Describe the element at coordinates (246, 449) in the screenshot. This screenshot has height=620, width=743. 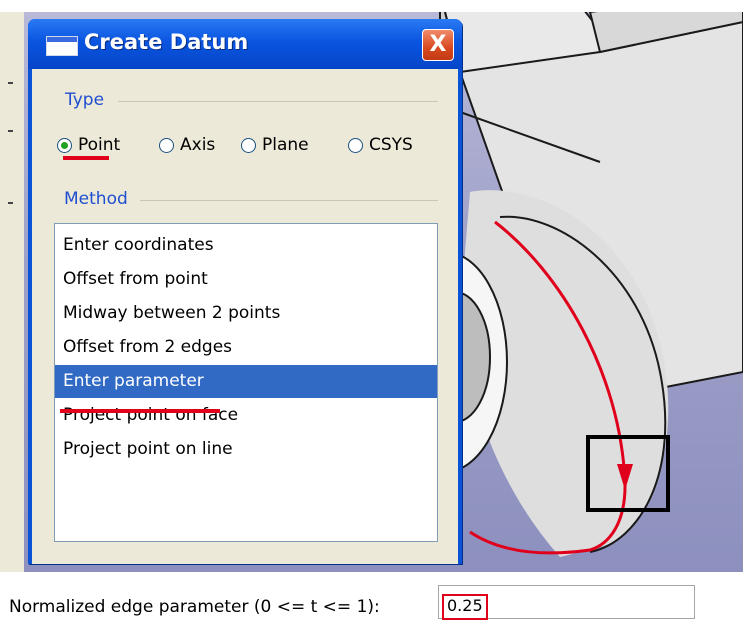
I see `method-item-project-point-on-line: Project point on line` at that location.